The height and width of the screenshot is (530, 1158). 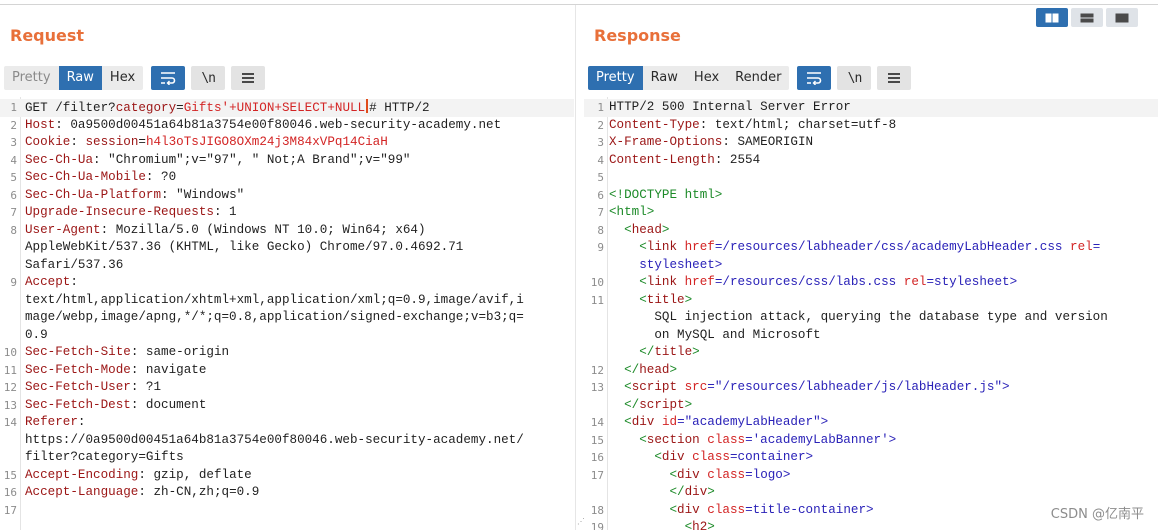 What do you see at coordinates (666, 264) in the screenshot?
I see `code-token: stylesheet>` at bounding box center [666, 264].